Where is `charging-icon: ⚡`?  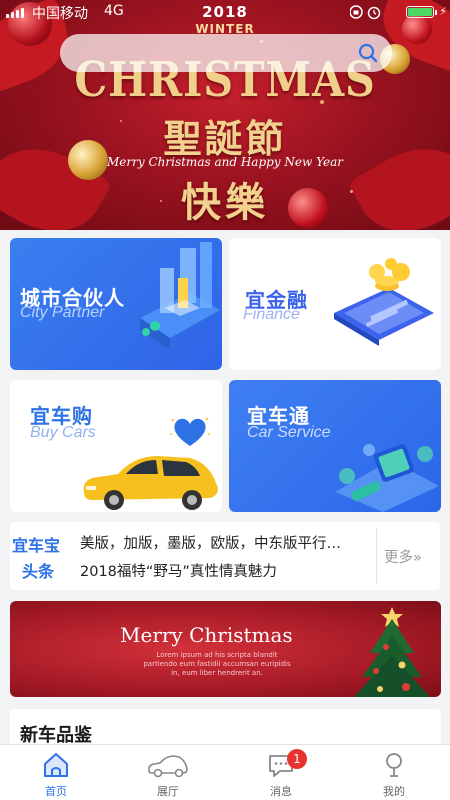
charging-icon: ⚡ is located at coordinates (443, 11).